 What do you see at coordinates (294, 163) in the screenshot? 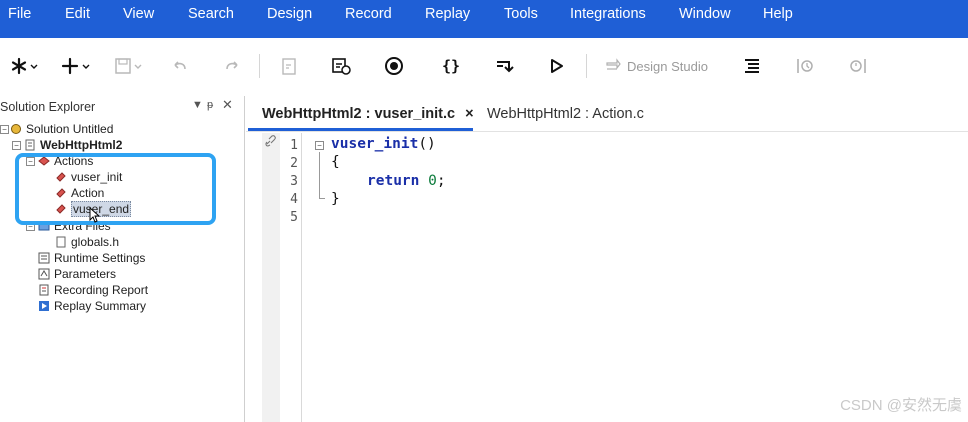
I see `line-number: 2` at bounding box center [294, 163].